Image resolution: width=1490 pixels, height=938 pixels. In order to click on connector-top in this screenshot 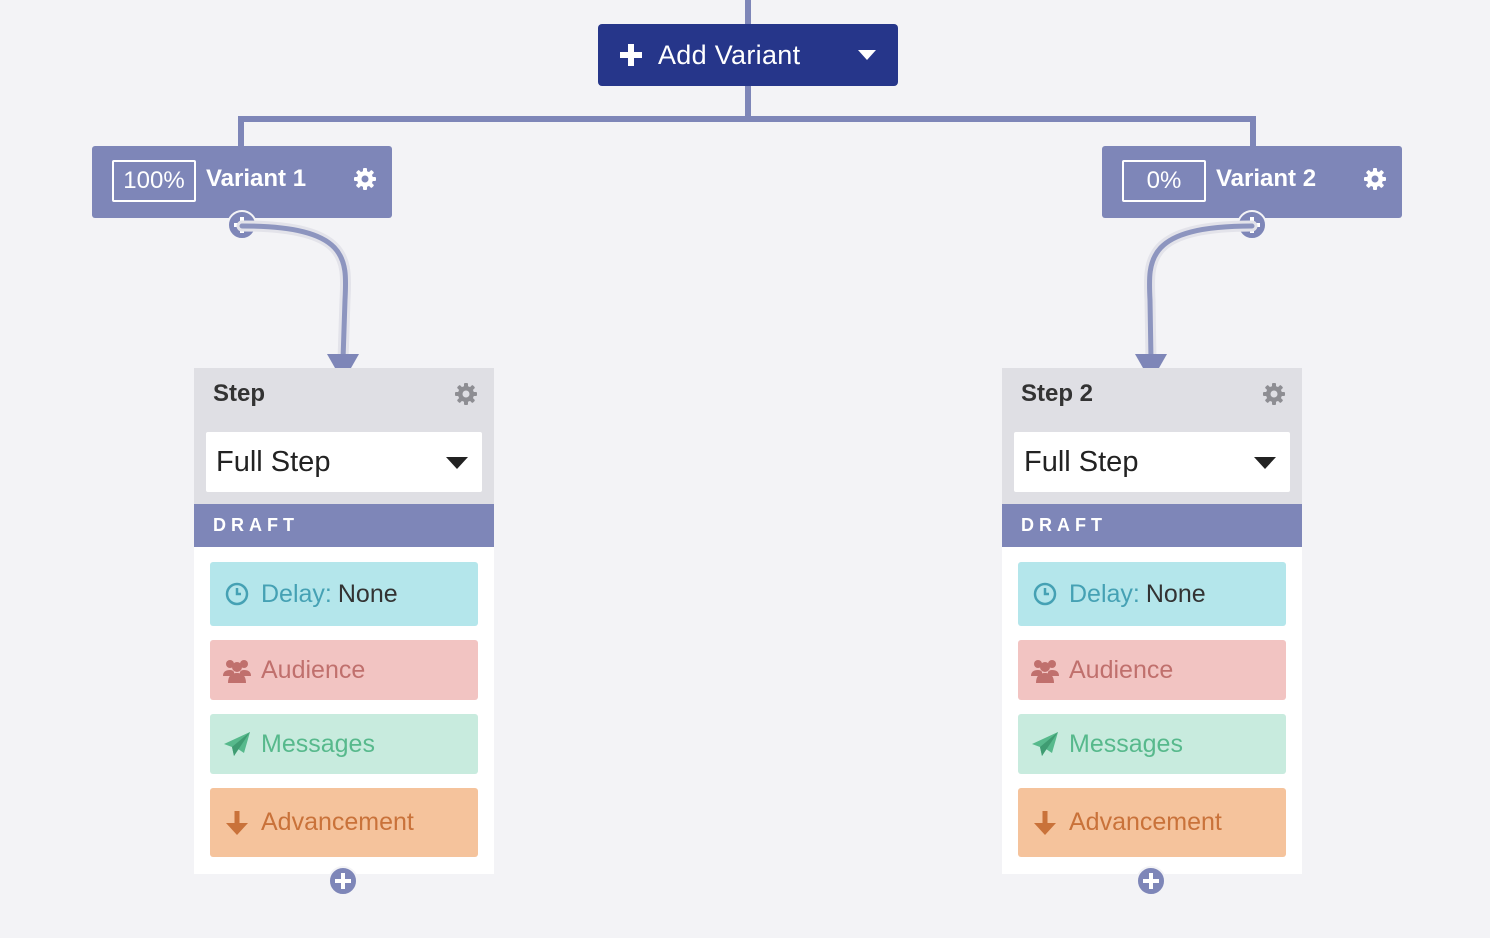, I will do `click(748, 12)`.